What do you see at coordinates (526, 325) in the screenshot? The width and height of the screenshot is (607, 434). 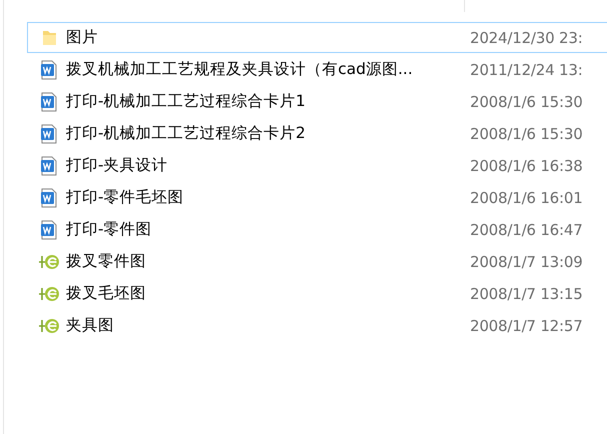 I see `modified-date: 2008/1/7 12:57` at bounding box center [526, 325].